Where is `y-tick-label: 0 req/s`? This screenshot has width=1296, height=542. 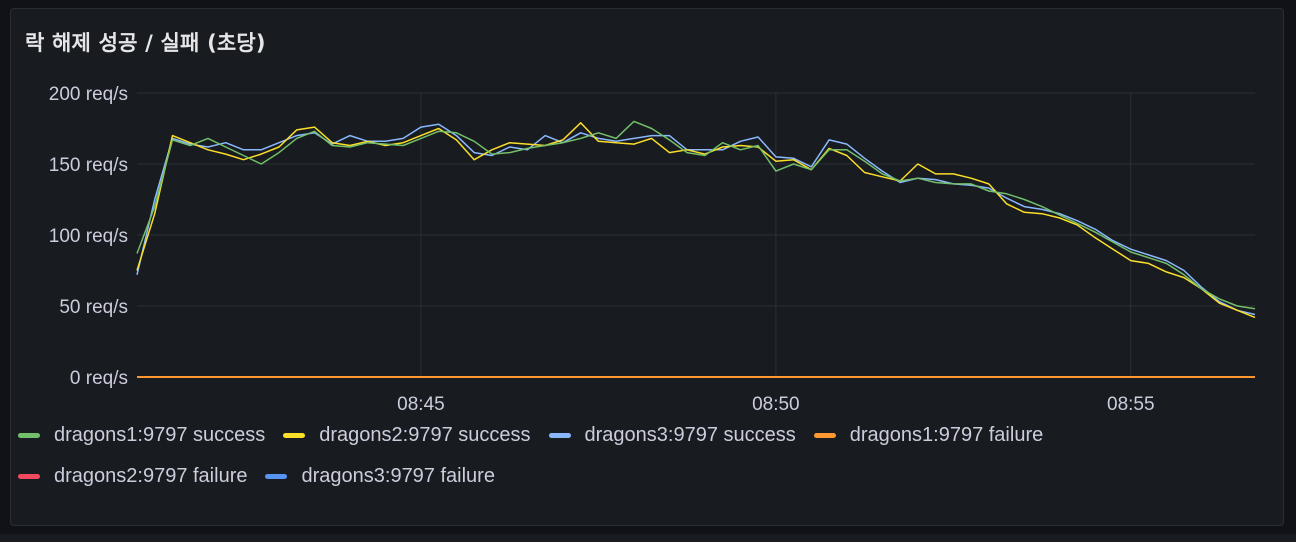 y-tick-label: 0 req/s is located at coordinates (99, 378).